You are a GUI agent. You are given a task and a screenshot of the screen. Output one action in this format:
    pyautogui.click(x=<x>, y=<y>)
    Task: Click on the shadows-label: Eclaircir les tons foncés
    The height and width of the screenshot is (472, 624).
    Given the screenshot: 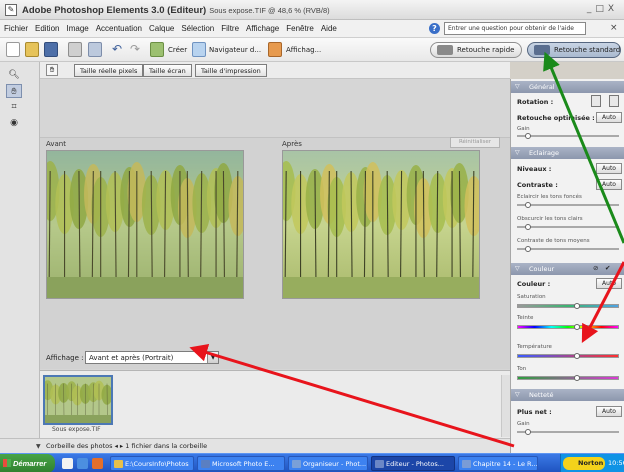 What is the action you would take?
    pyautogui.click(x=549, y=197)
    